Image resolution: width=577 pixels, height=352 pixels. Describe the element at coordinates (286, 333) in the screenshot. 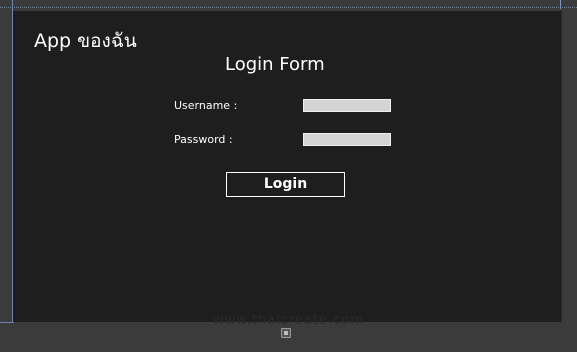

I see `windows-logo-icon` at that location.